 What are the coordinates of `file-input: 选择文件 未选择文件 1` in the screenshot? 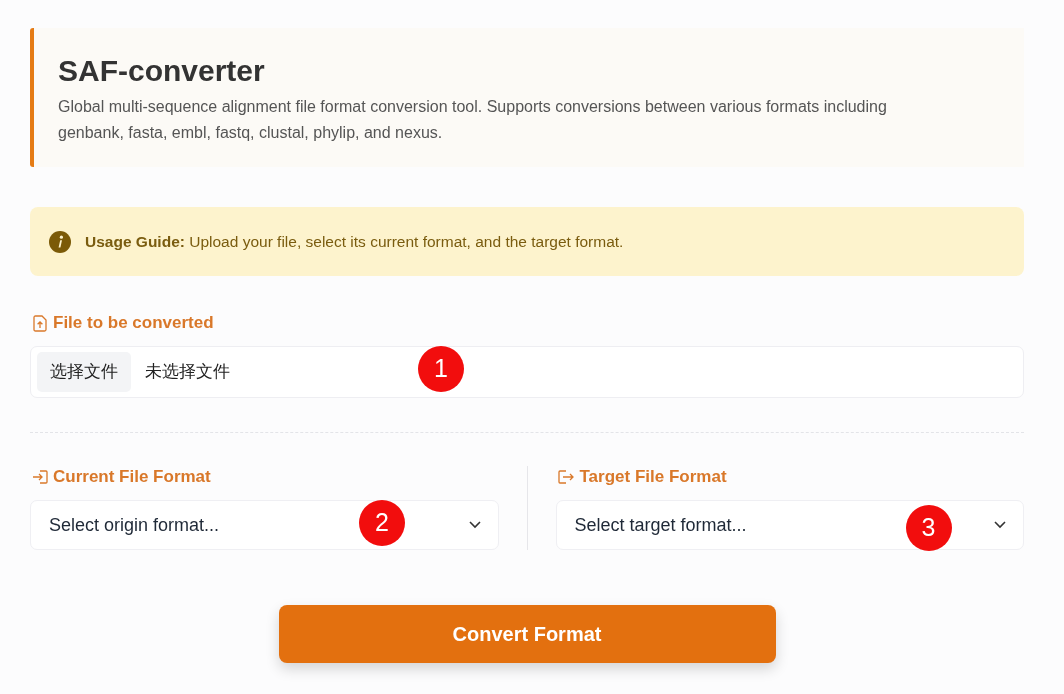 It's located at (527, 372).